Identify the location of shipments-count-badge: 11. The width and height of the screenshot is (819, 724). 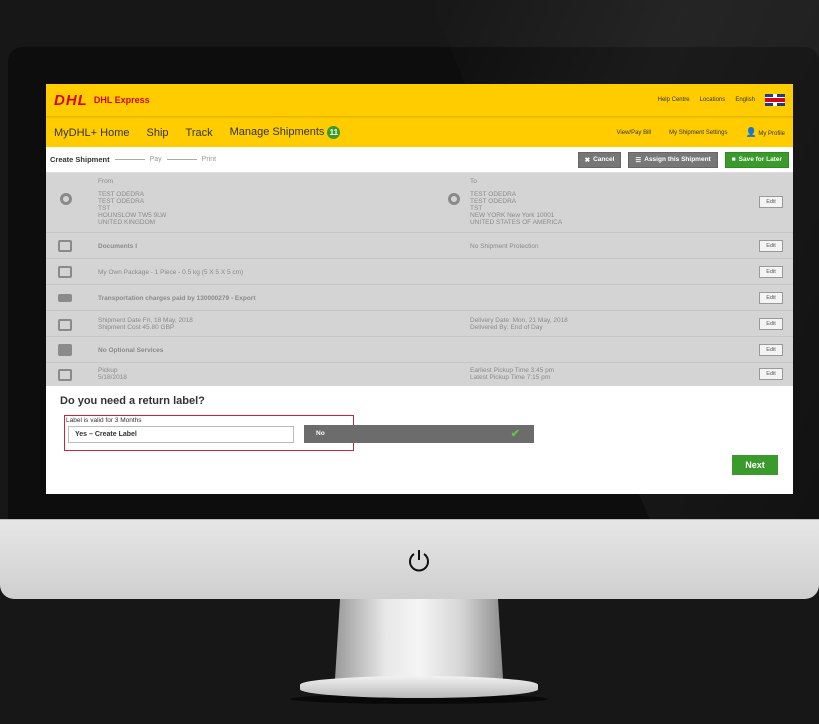
(334, 132).